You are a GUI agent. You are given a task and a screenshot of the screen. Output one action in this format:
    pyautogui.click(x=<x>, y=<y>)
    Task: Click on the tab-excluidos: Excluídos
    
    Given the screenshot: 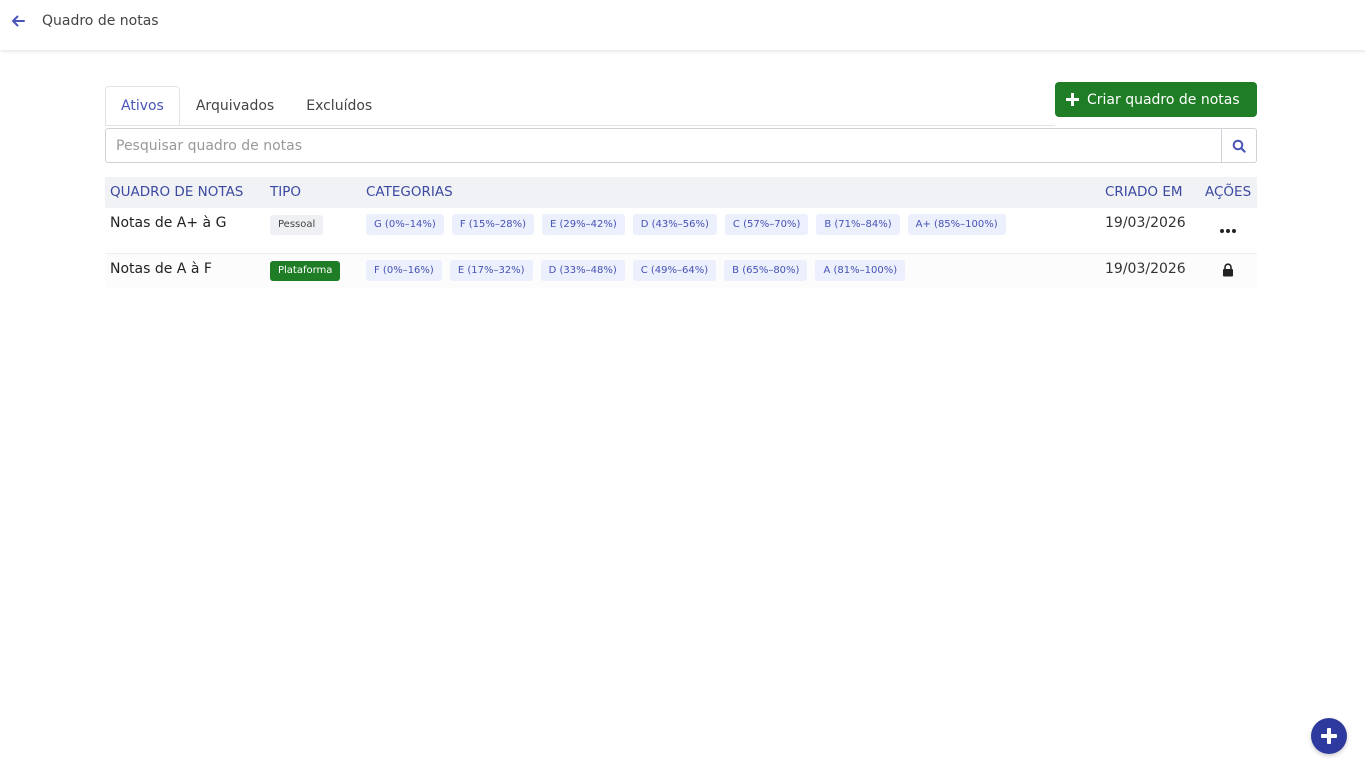 What is the action you would take?
    pyautogui.click(x=339, y=106)
    